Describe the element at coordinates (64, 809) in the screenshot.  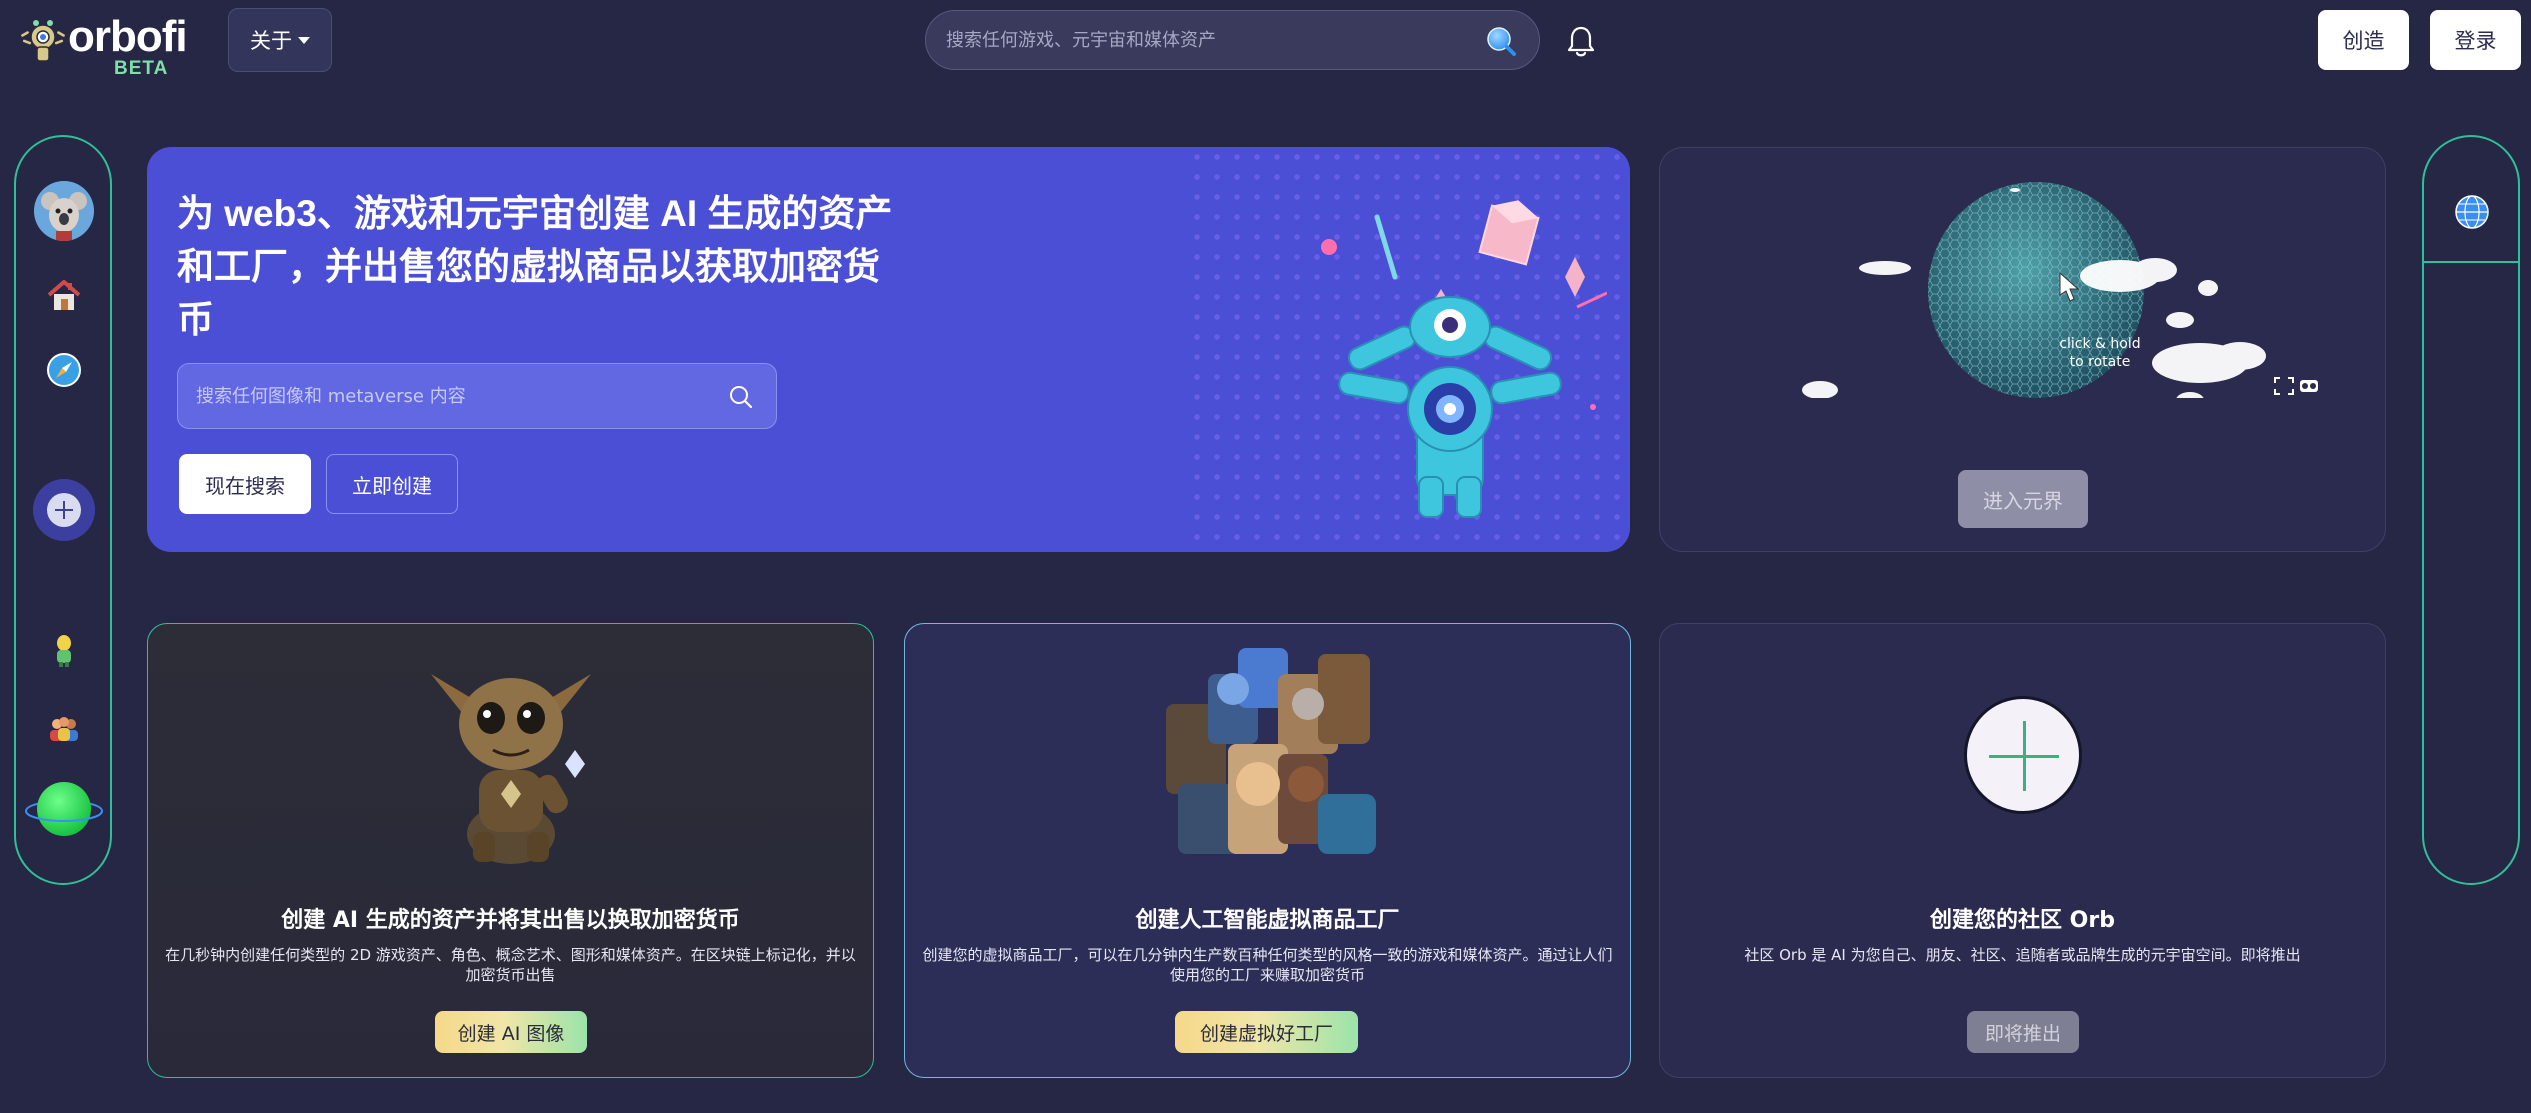
I see `orb-planet-icon` at that location.